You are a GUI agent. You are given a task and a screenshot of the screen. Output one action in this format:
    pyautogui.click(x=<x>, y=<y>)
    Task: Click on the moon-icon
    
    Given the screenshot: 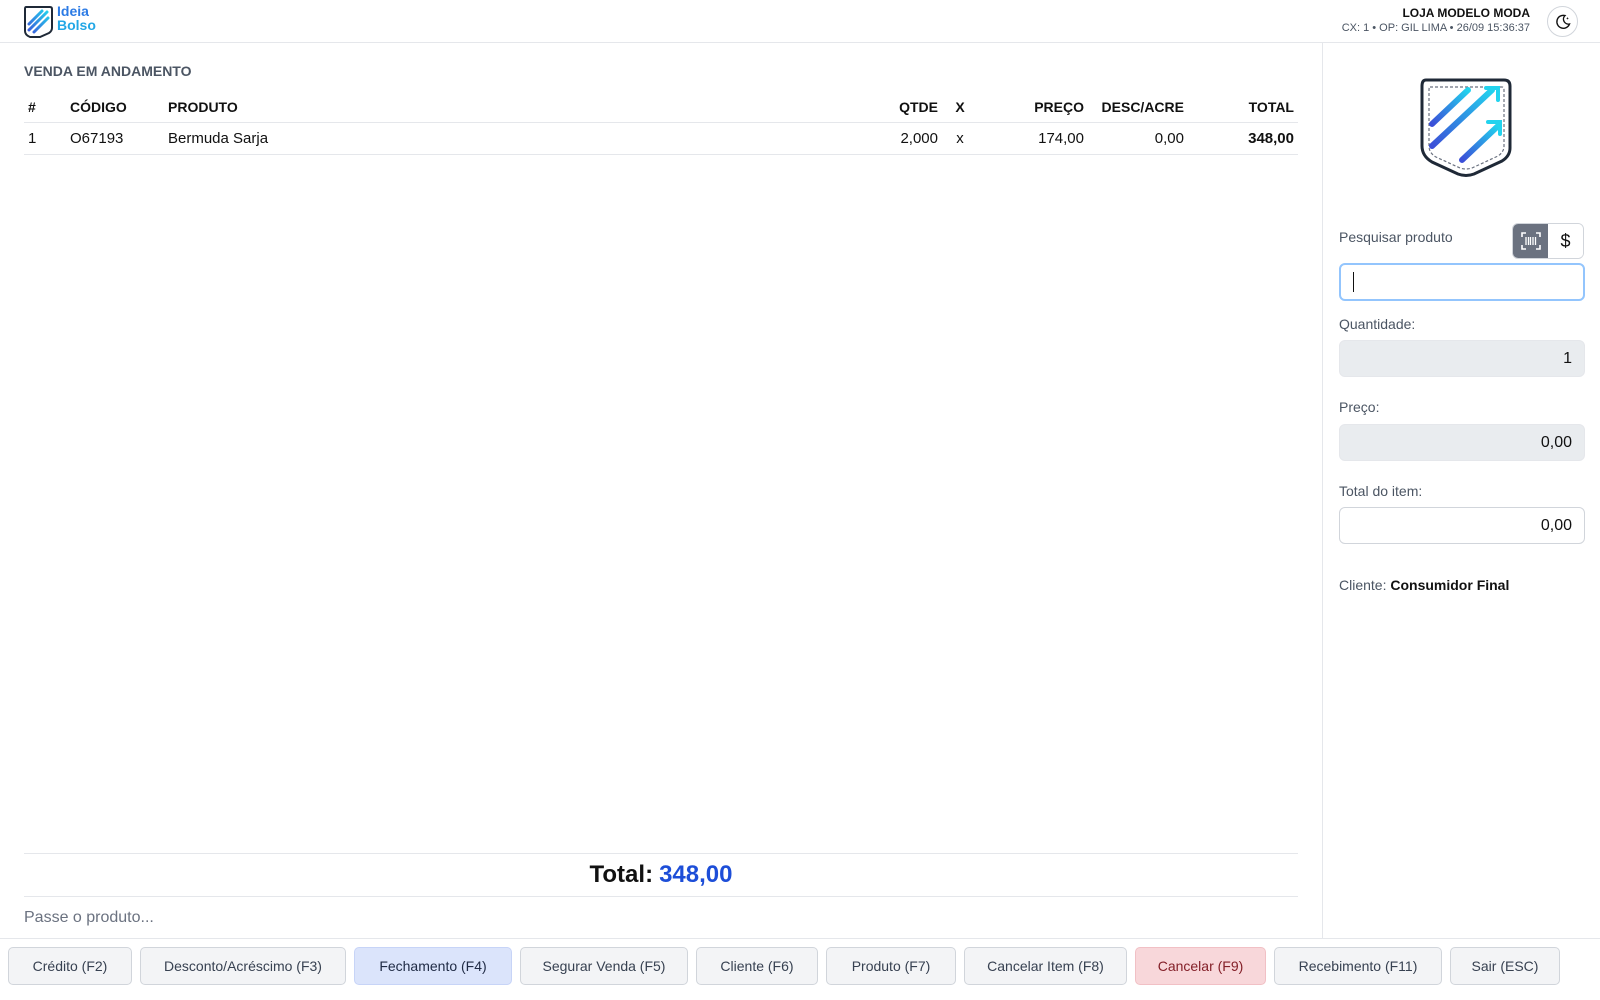 What is the action you would take?
    pyautogui.click(x=1563, y=21)
    